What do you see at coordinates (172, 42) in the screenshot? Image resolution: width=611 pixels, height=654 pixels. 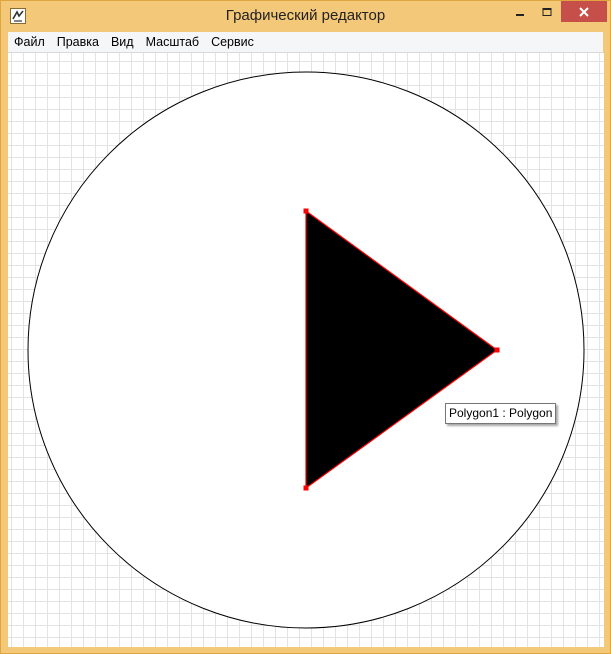 I see `menu-zoom: Масштаб` at bounding box center [172, 42].